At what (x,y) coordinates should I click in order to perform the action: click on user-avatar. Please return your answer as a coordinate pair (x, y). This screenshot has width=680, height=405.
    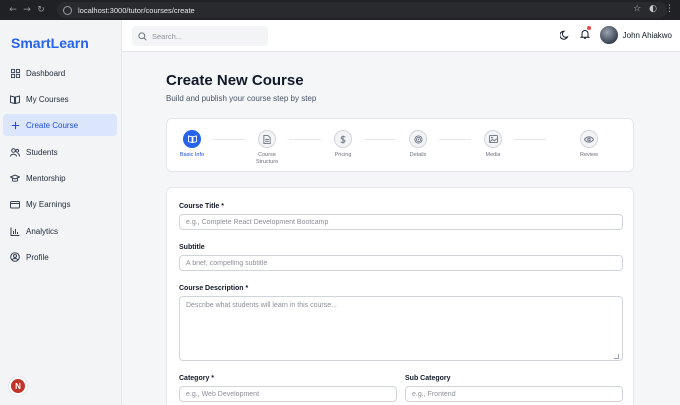
    Looking at the image, I should click on (608, 35).